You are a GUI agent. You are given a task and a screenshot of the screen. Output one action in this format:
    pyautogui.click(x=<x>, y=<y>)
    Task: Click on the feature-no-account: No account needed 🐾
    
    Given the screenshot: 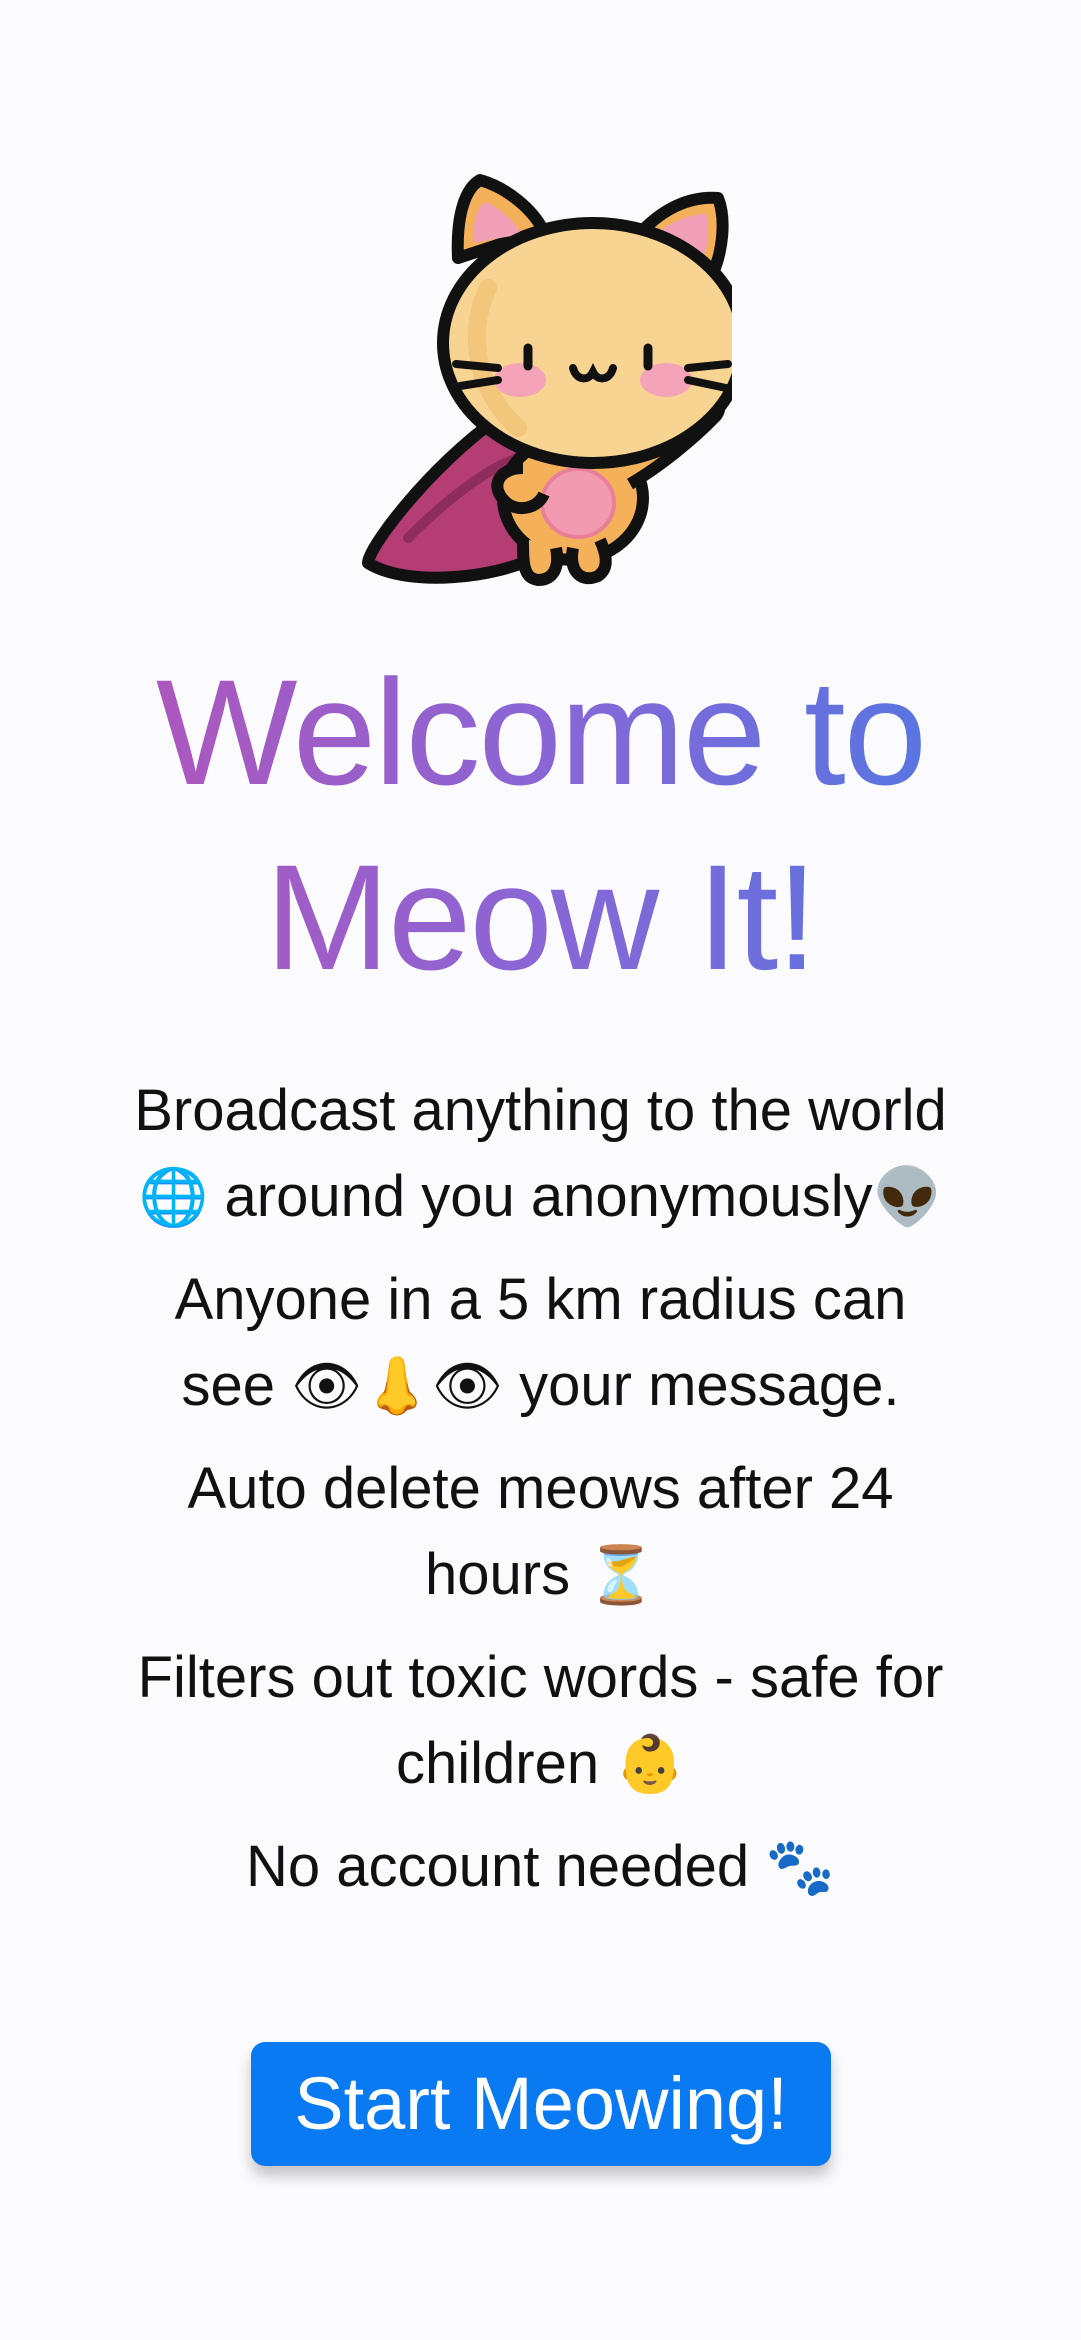 What is the action you would take?
    pyautogui.click(x=540, y=1867)
    